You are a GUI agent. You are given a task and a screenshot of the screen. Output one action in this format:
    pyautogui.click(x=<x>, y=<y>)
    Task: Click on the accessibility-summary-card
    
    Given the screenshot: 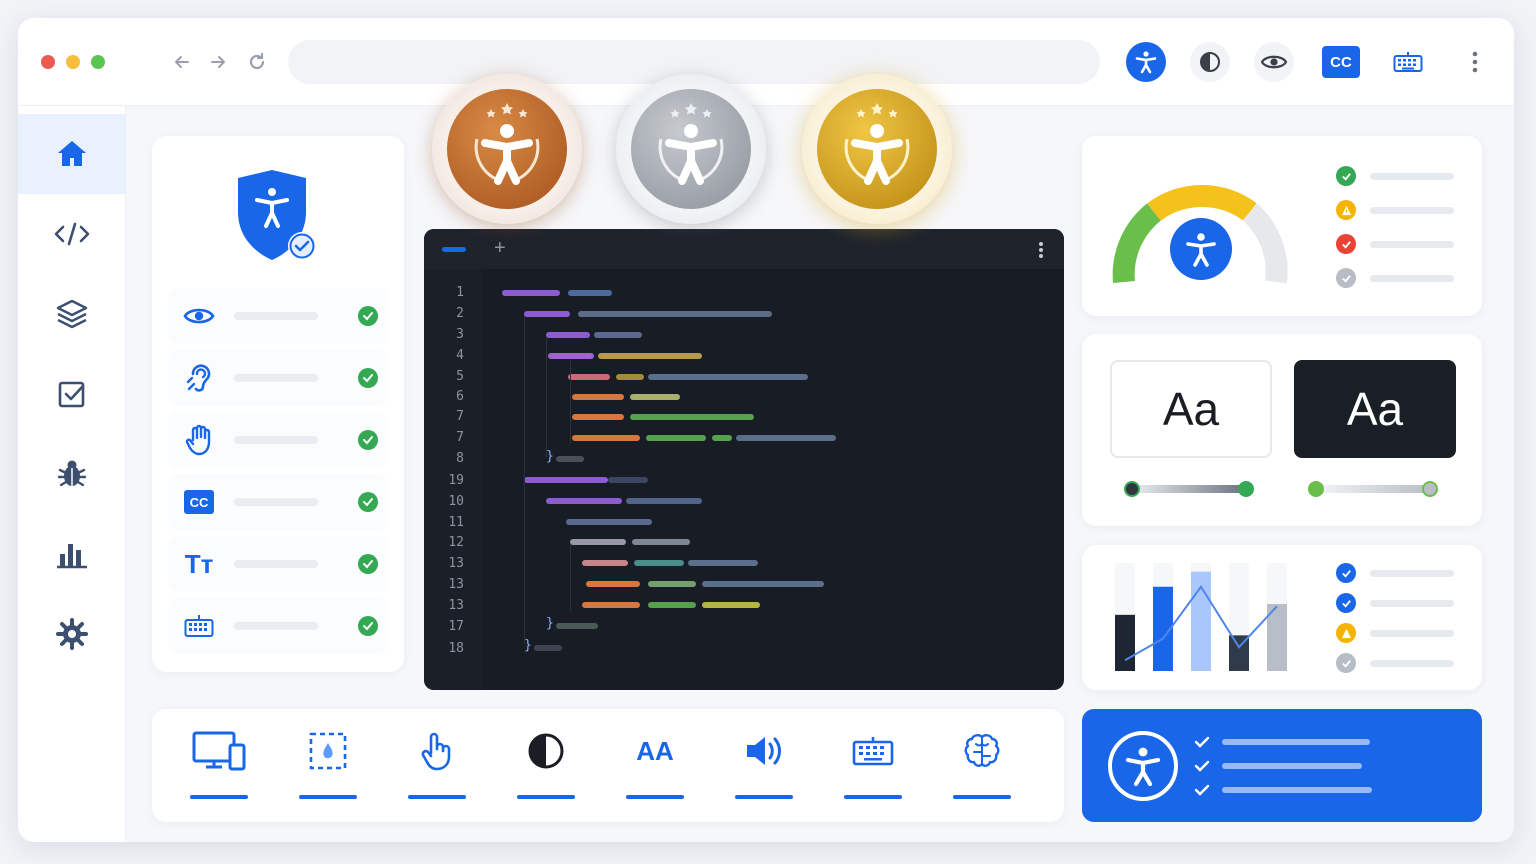 What is the action you would take?
    pyautogui.click(x=1282, y=765)
    